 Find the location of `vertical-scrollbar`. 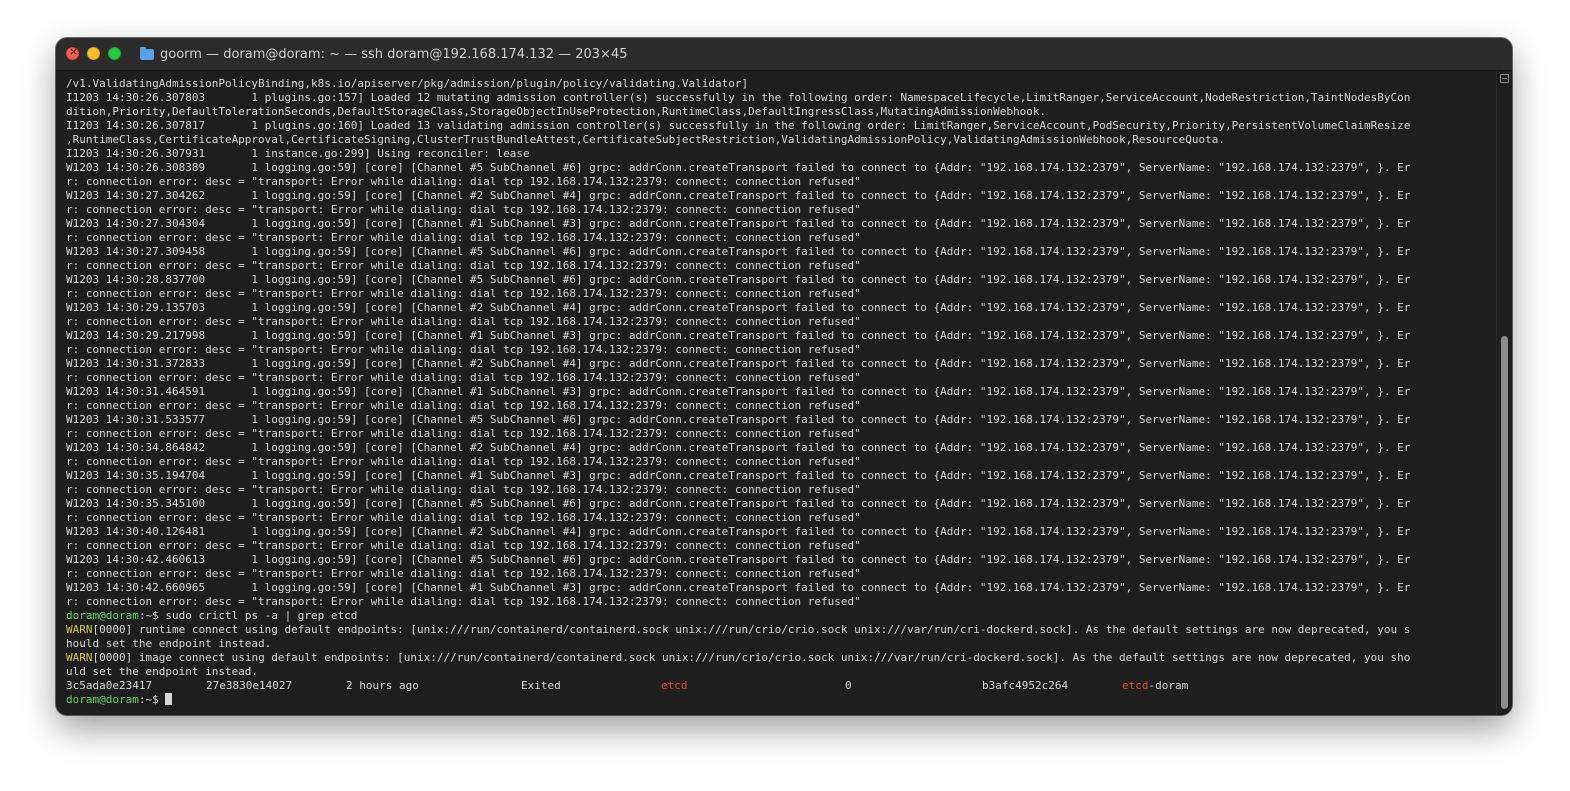

vertical-scrollbar is located at coordinates (1504, 393).